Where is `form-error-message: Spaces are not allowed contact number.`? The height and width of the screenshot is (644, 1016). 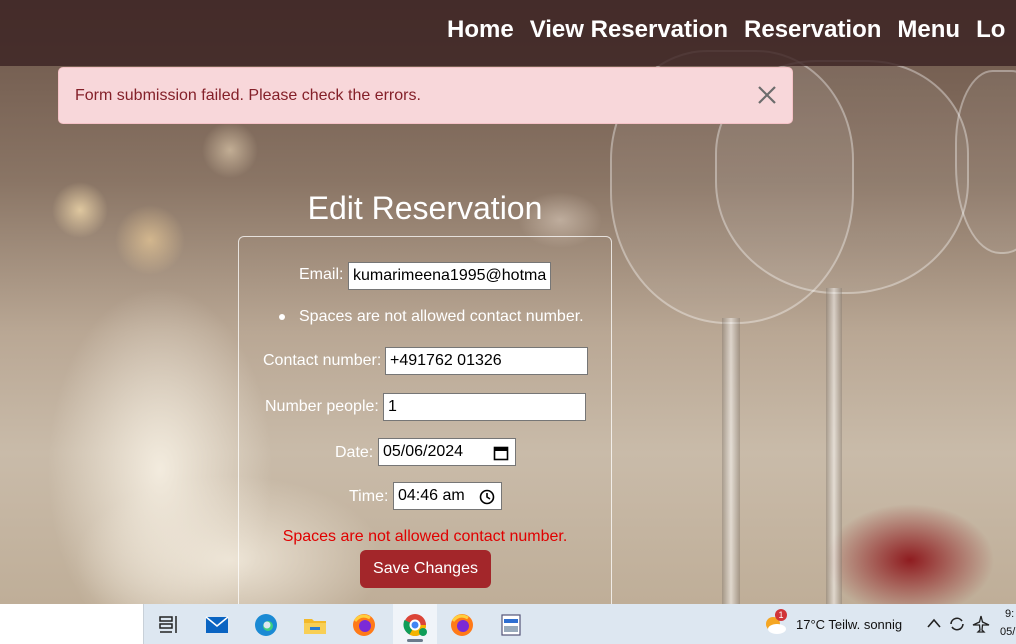 form-error-message: Spaces are not allowed contact number. is located at coordinates (425, 536).